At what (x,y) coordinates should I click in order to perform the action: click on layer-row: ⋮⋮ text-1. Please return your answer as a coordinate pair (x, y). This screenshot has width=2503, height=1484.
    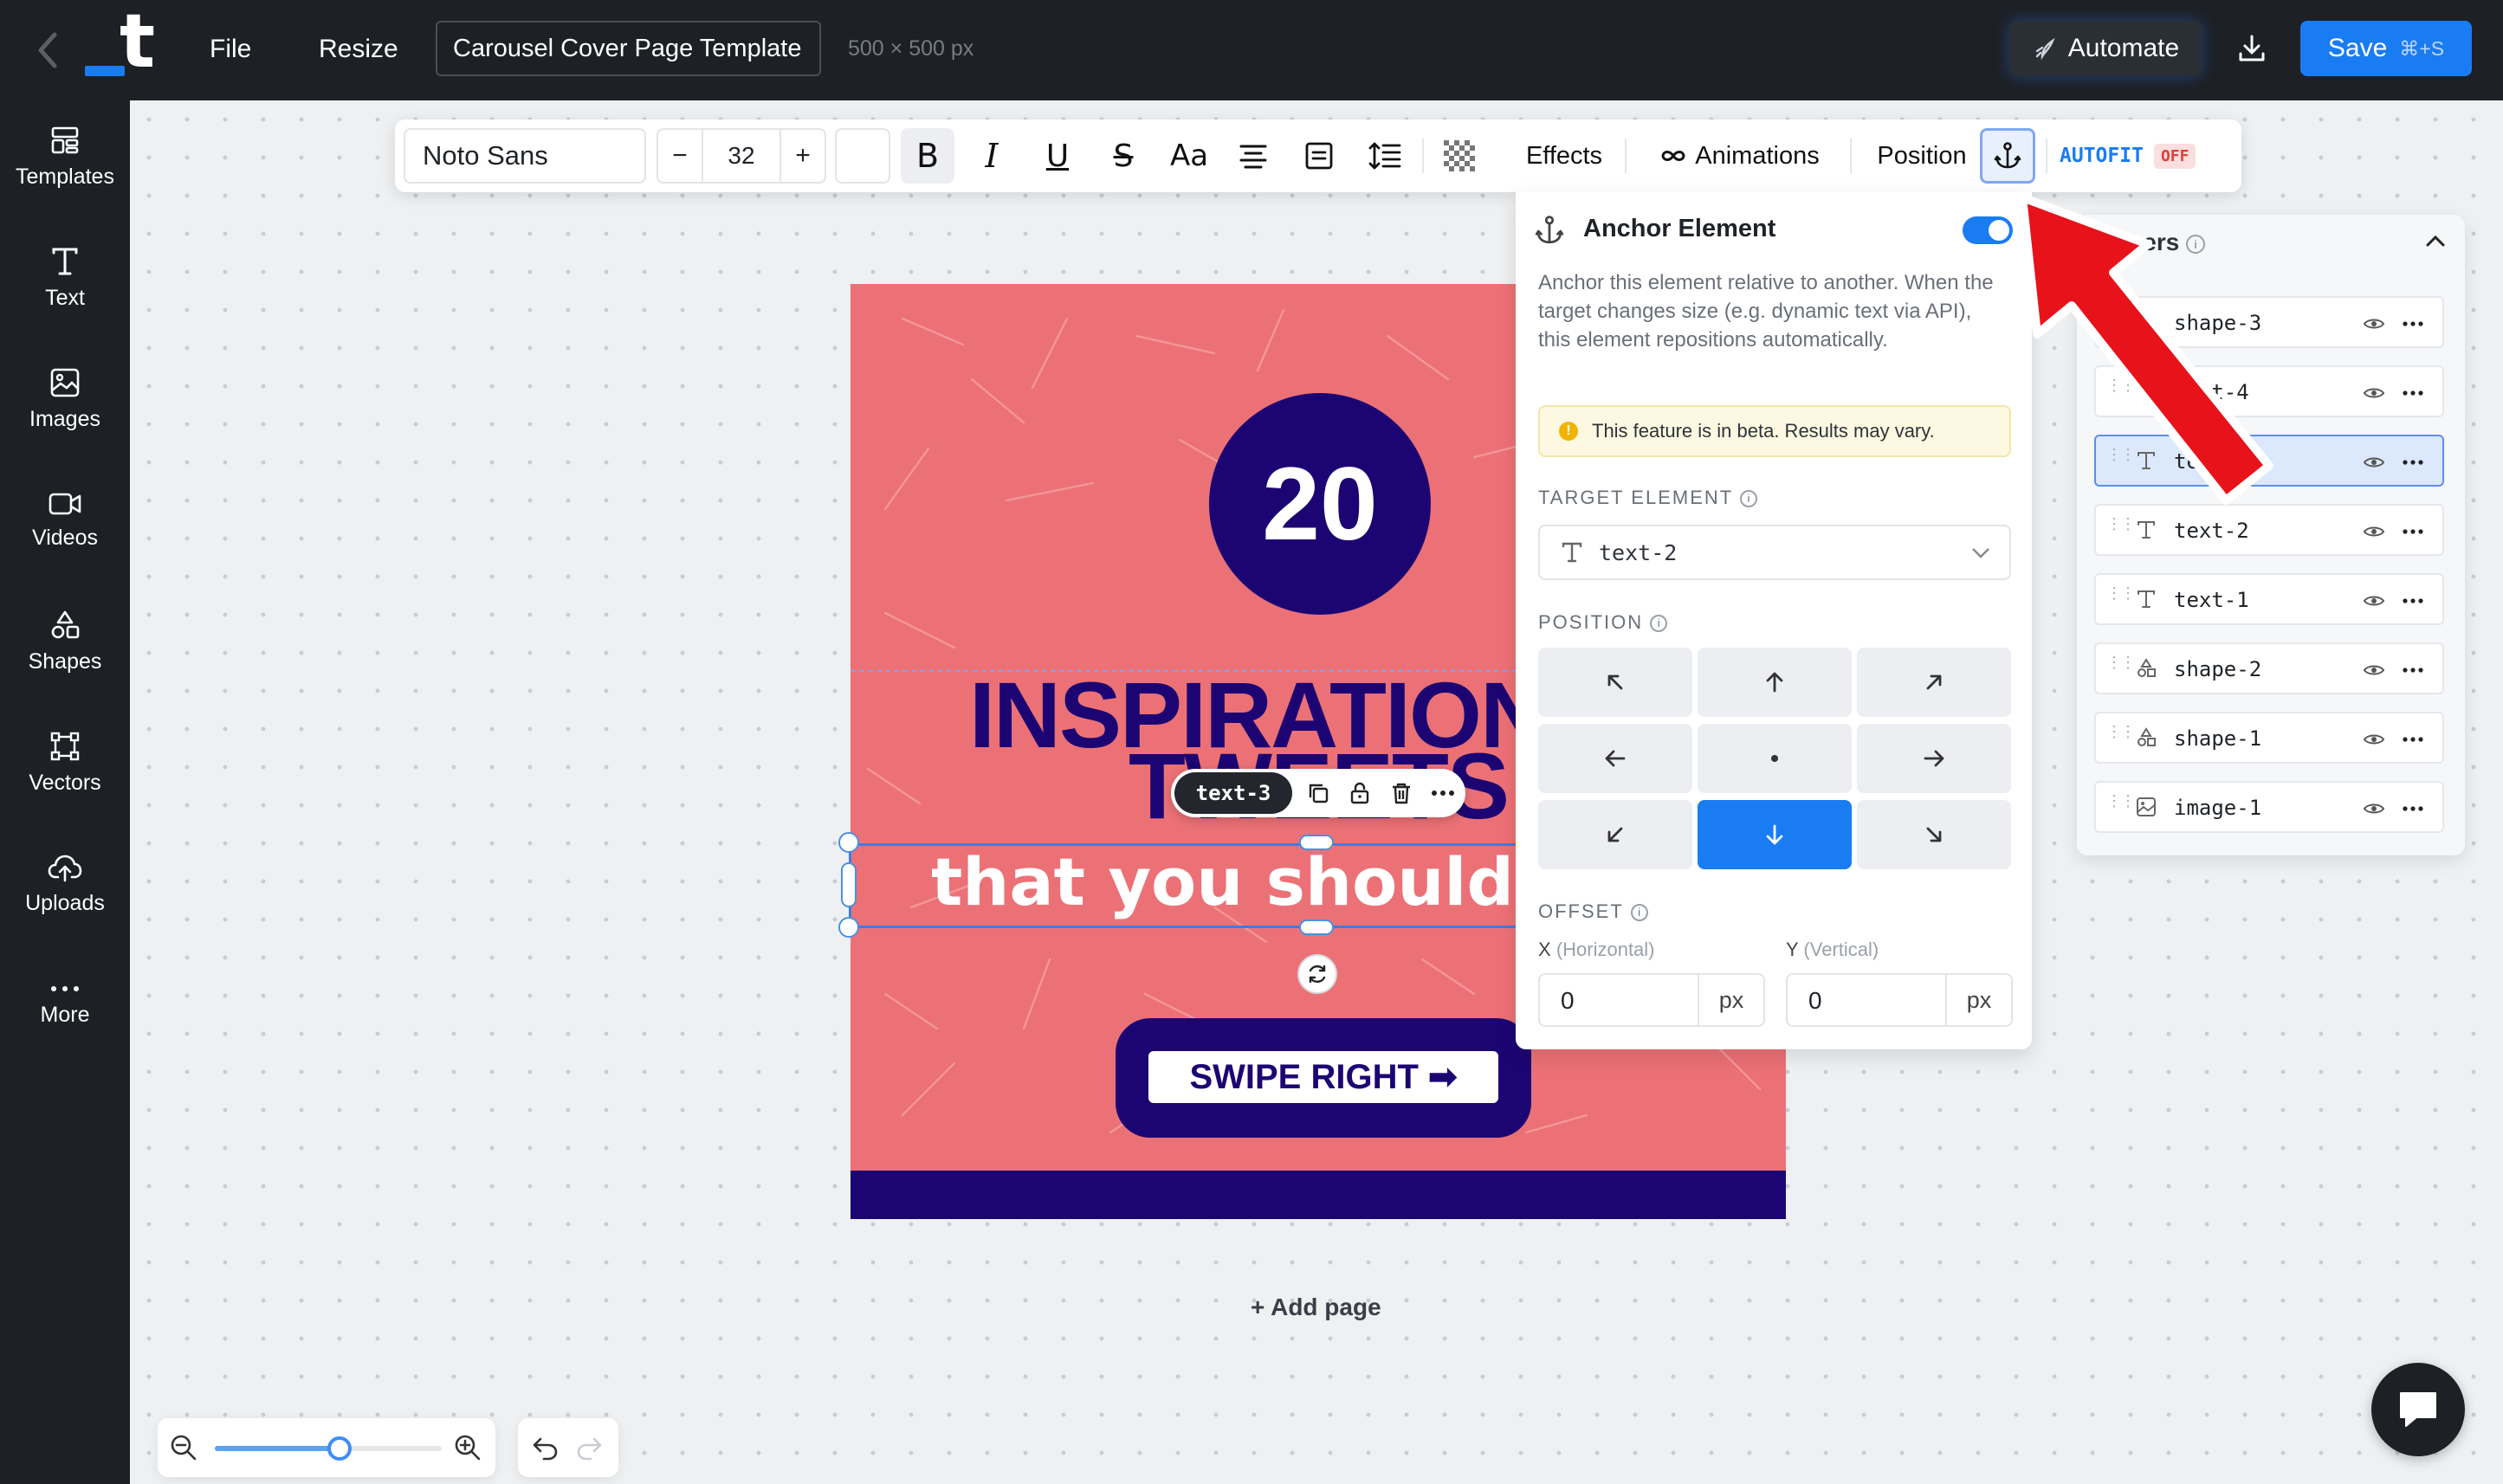
    Looking at the image, I should click on (2269, 599).